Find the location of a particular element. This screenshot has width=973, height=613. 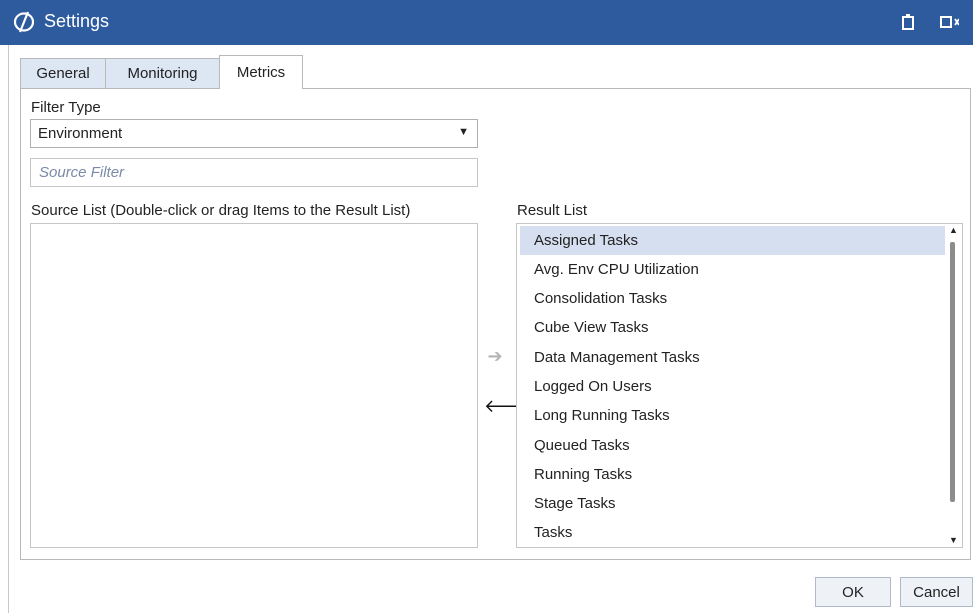

app-logo-icon is located at coordinates (24, 22).